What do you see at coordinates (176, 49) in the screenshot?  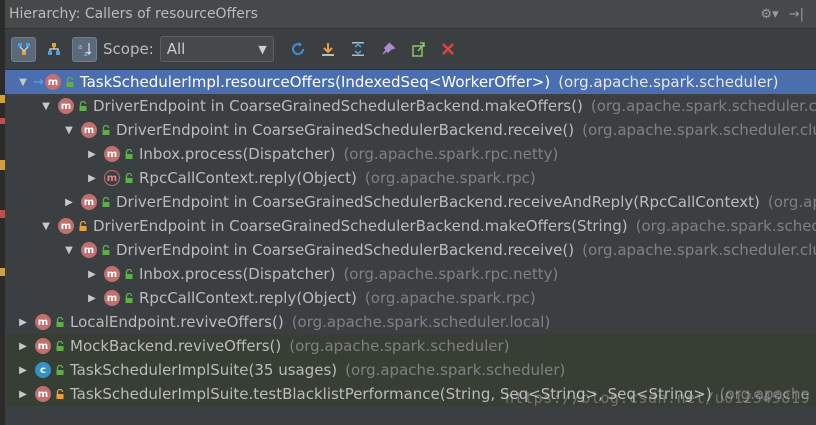 I see `scope-dropdown-value: All` at bounding box center [176, 49].